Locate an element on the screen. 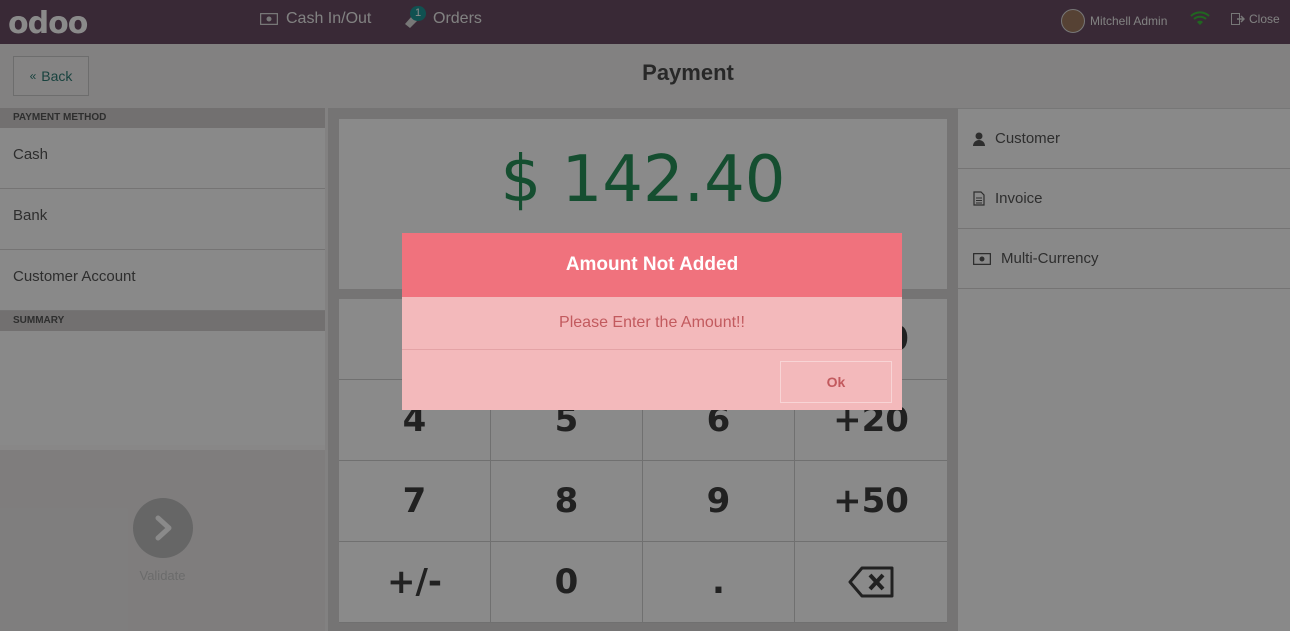 This screenshot has width=1290, height=631. dialog-message: Please Enter the Amount!! is located at coordinates (652, 323).